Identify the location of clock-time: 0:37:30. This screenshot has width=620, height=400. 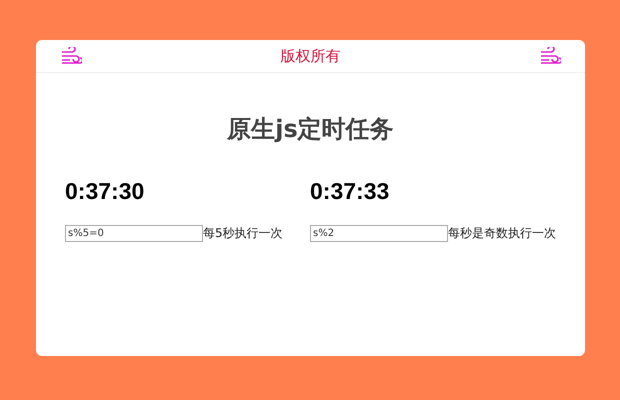
(105, 191).